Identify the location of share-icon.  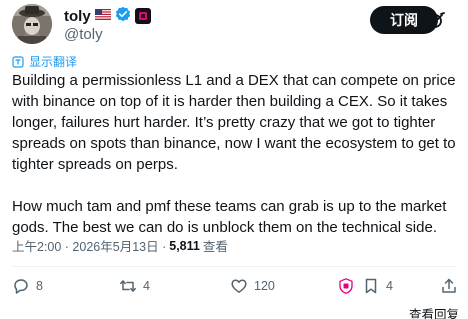
(449, 285).